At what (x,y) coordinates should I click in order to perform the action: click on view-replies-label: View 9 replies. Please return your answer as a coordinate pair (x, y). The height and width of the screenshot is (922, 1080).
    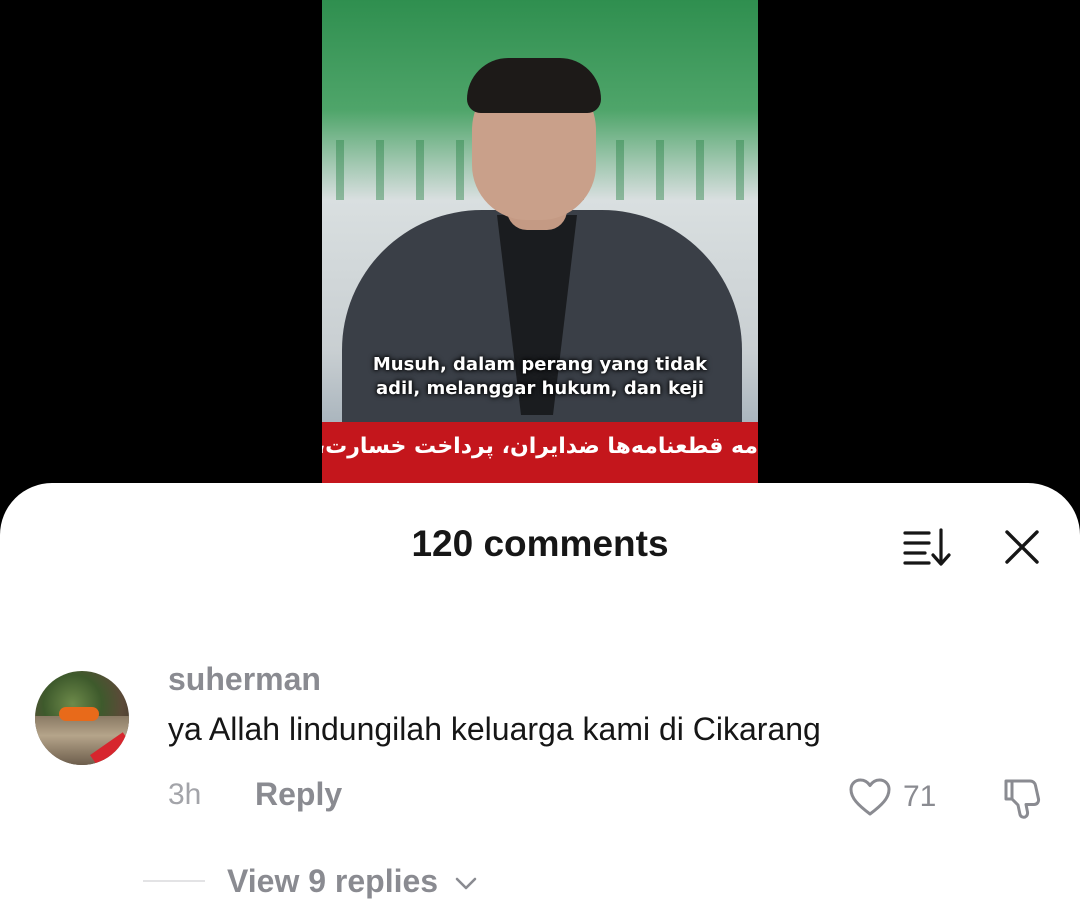
    Looking at the image, I should click on (333, 881).